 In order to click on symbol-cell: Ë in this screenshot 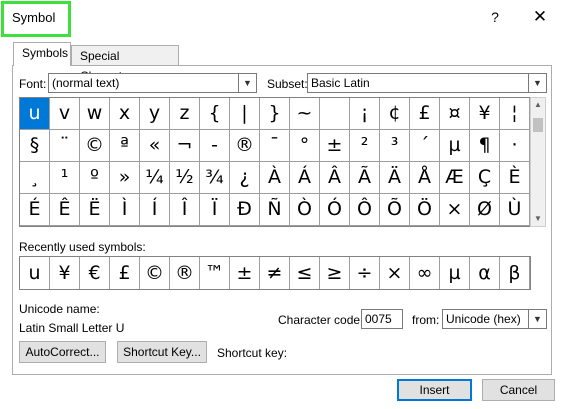, I will do `click(95, 210)`.